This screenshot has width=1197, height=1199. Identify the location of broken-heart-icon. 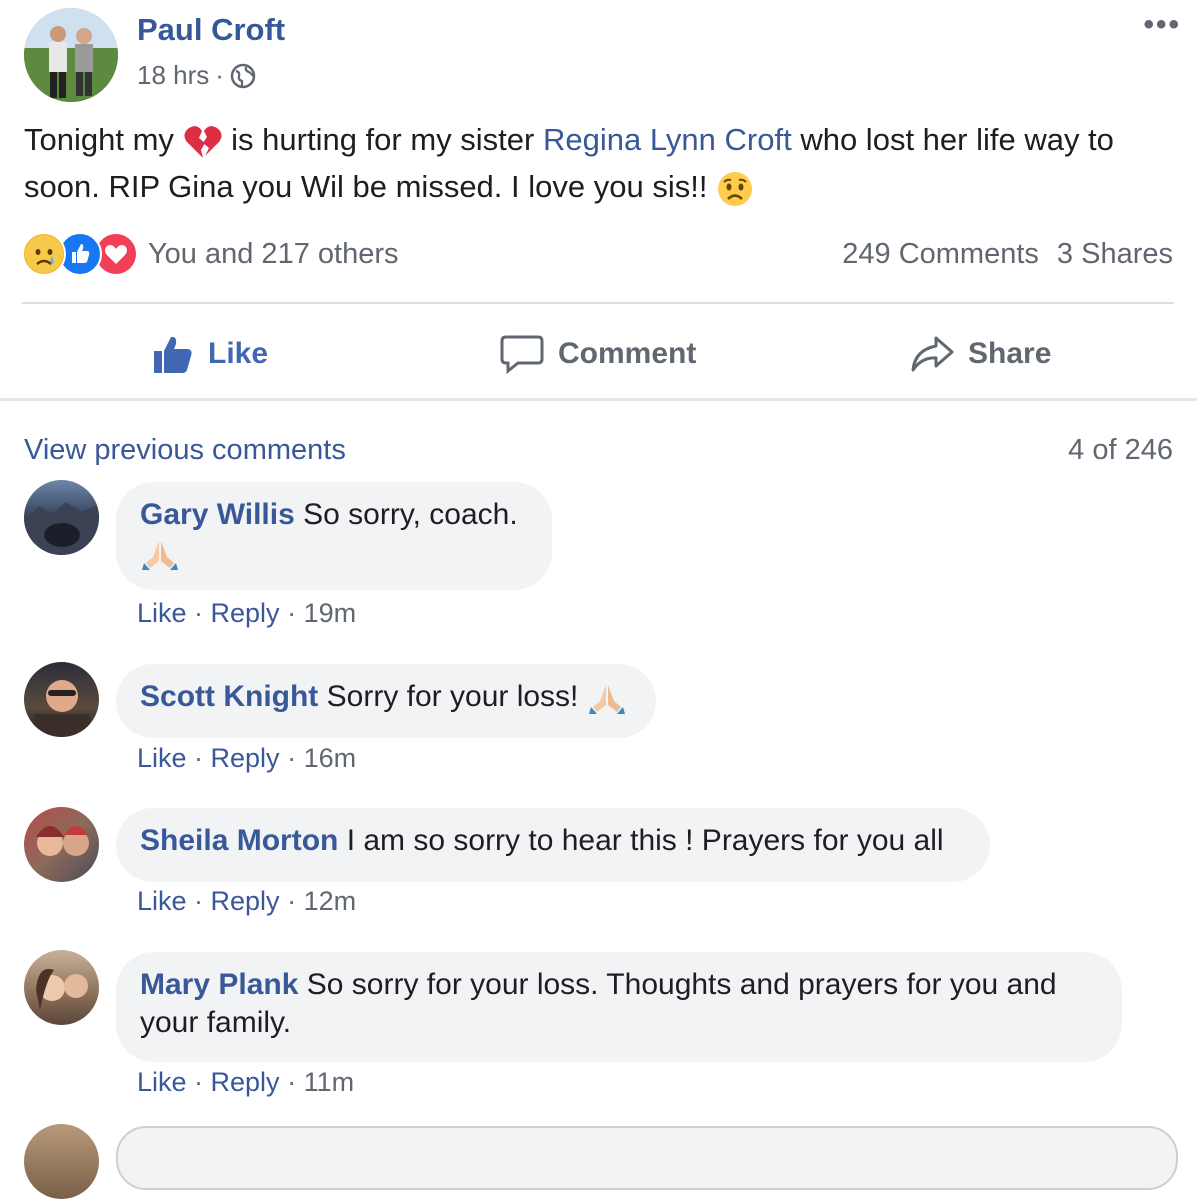
(202, 141).